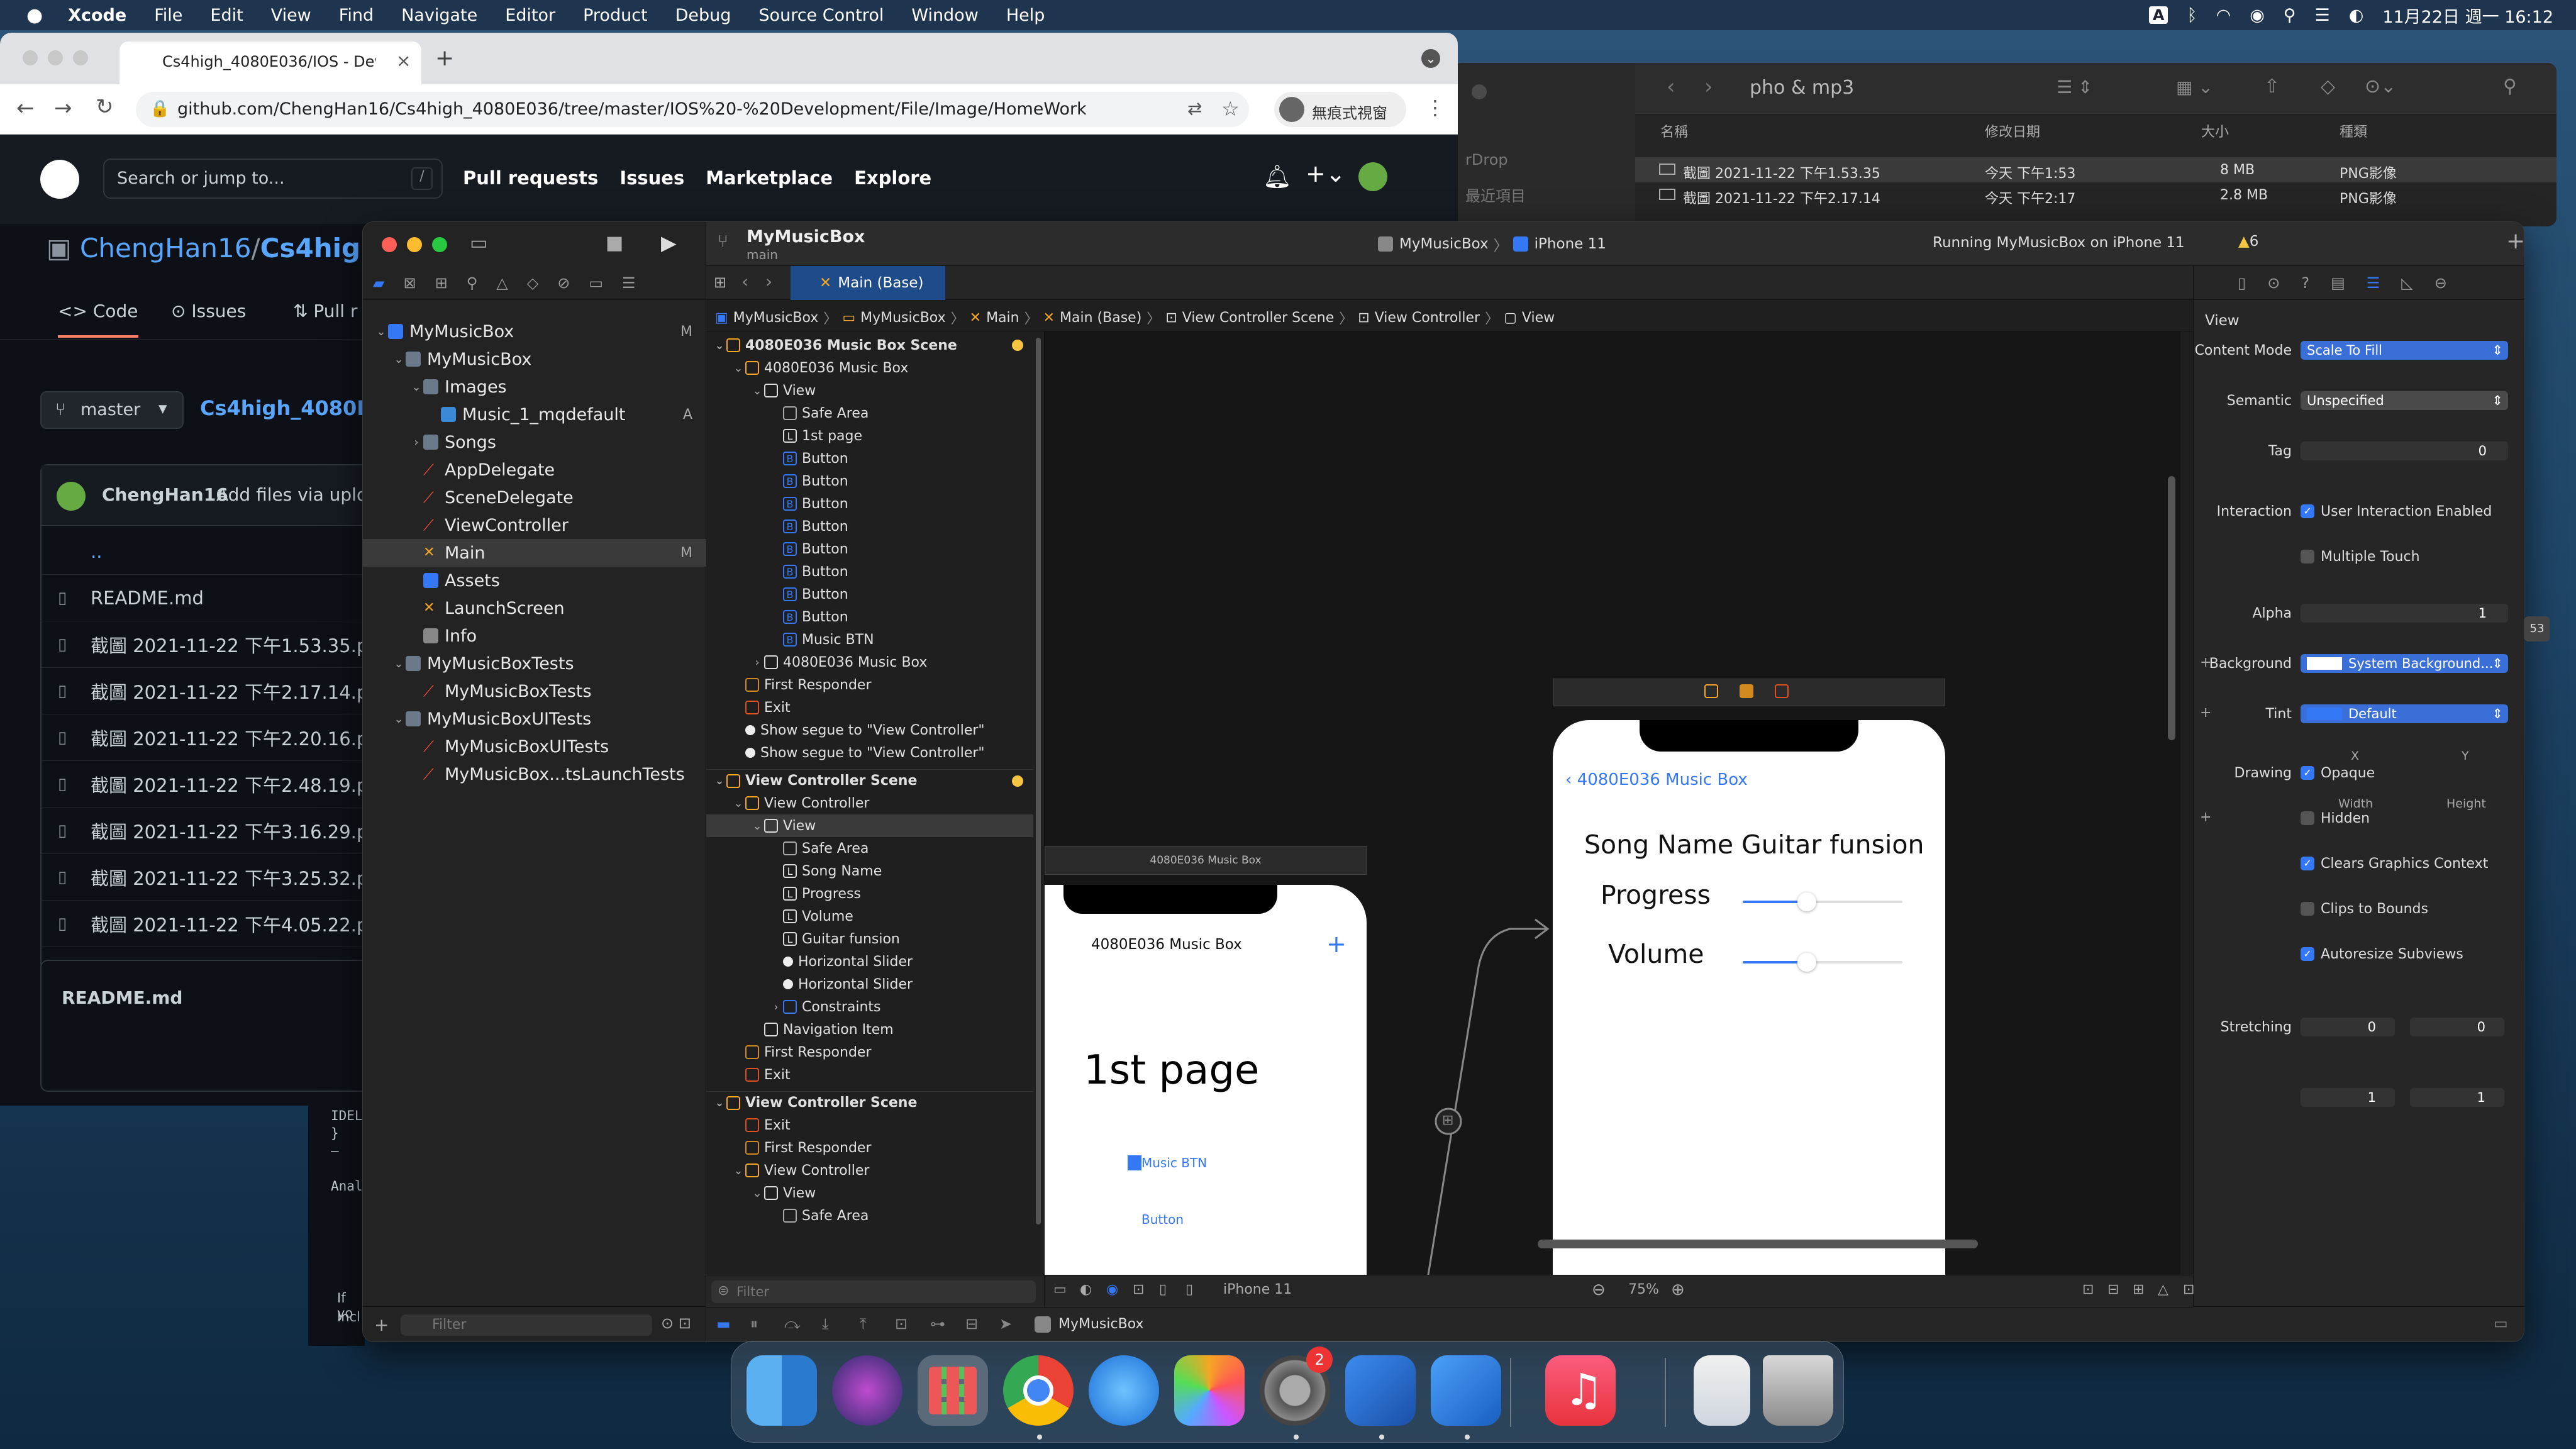 The image size is (2576, 1449). Describe the element at coordinates (2307, 557) in the screenshot. I see `multiple-touch-checkbox` at that location.